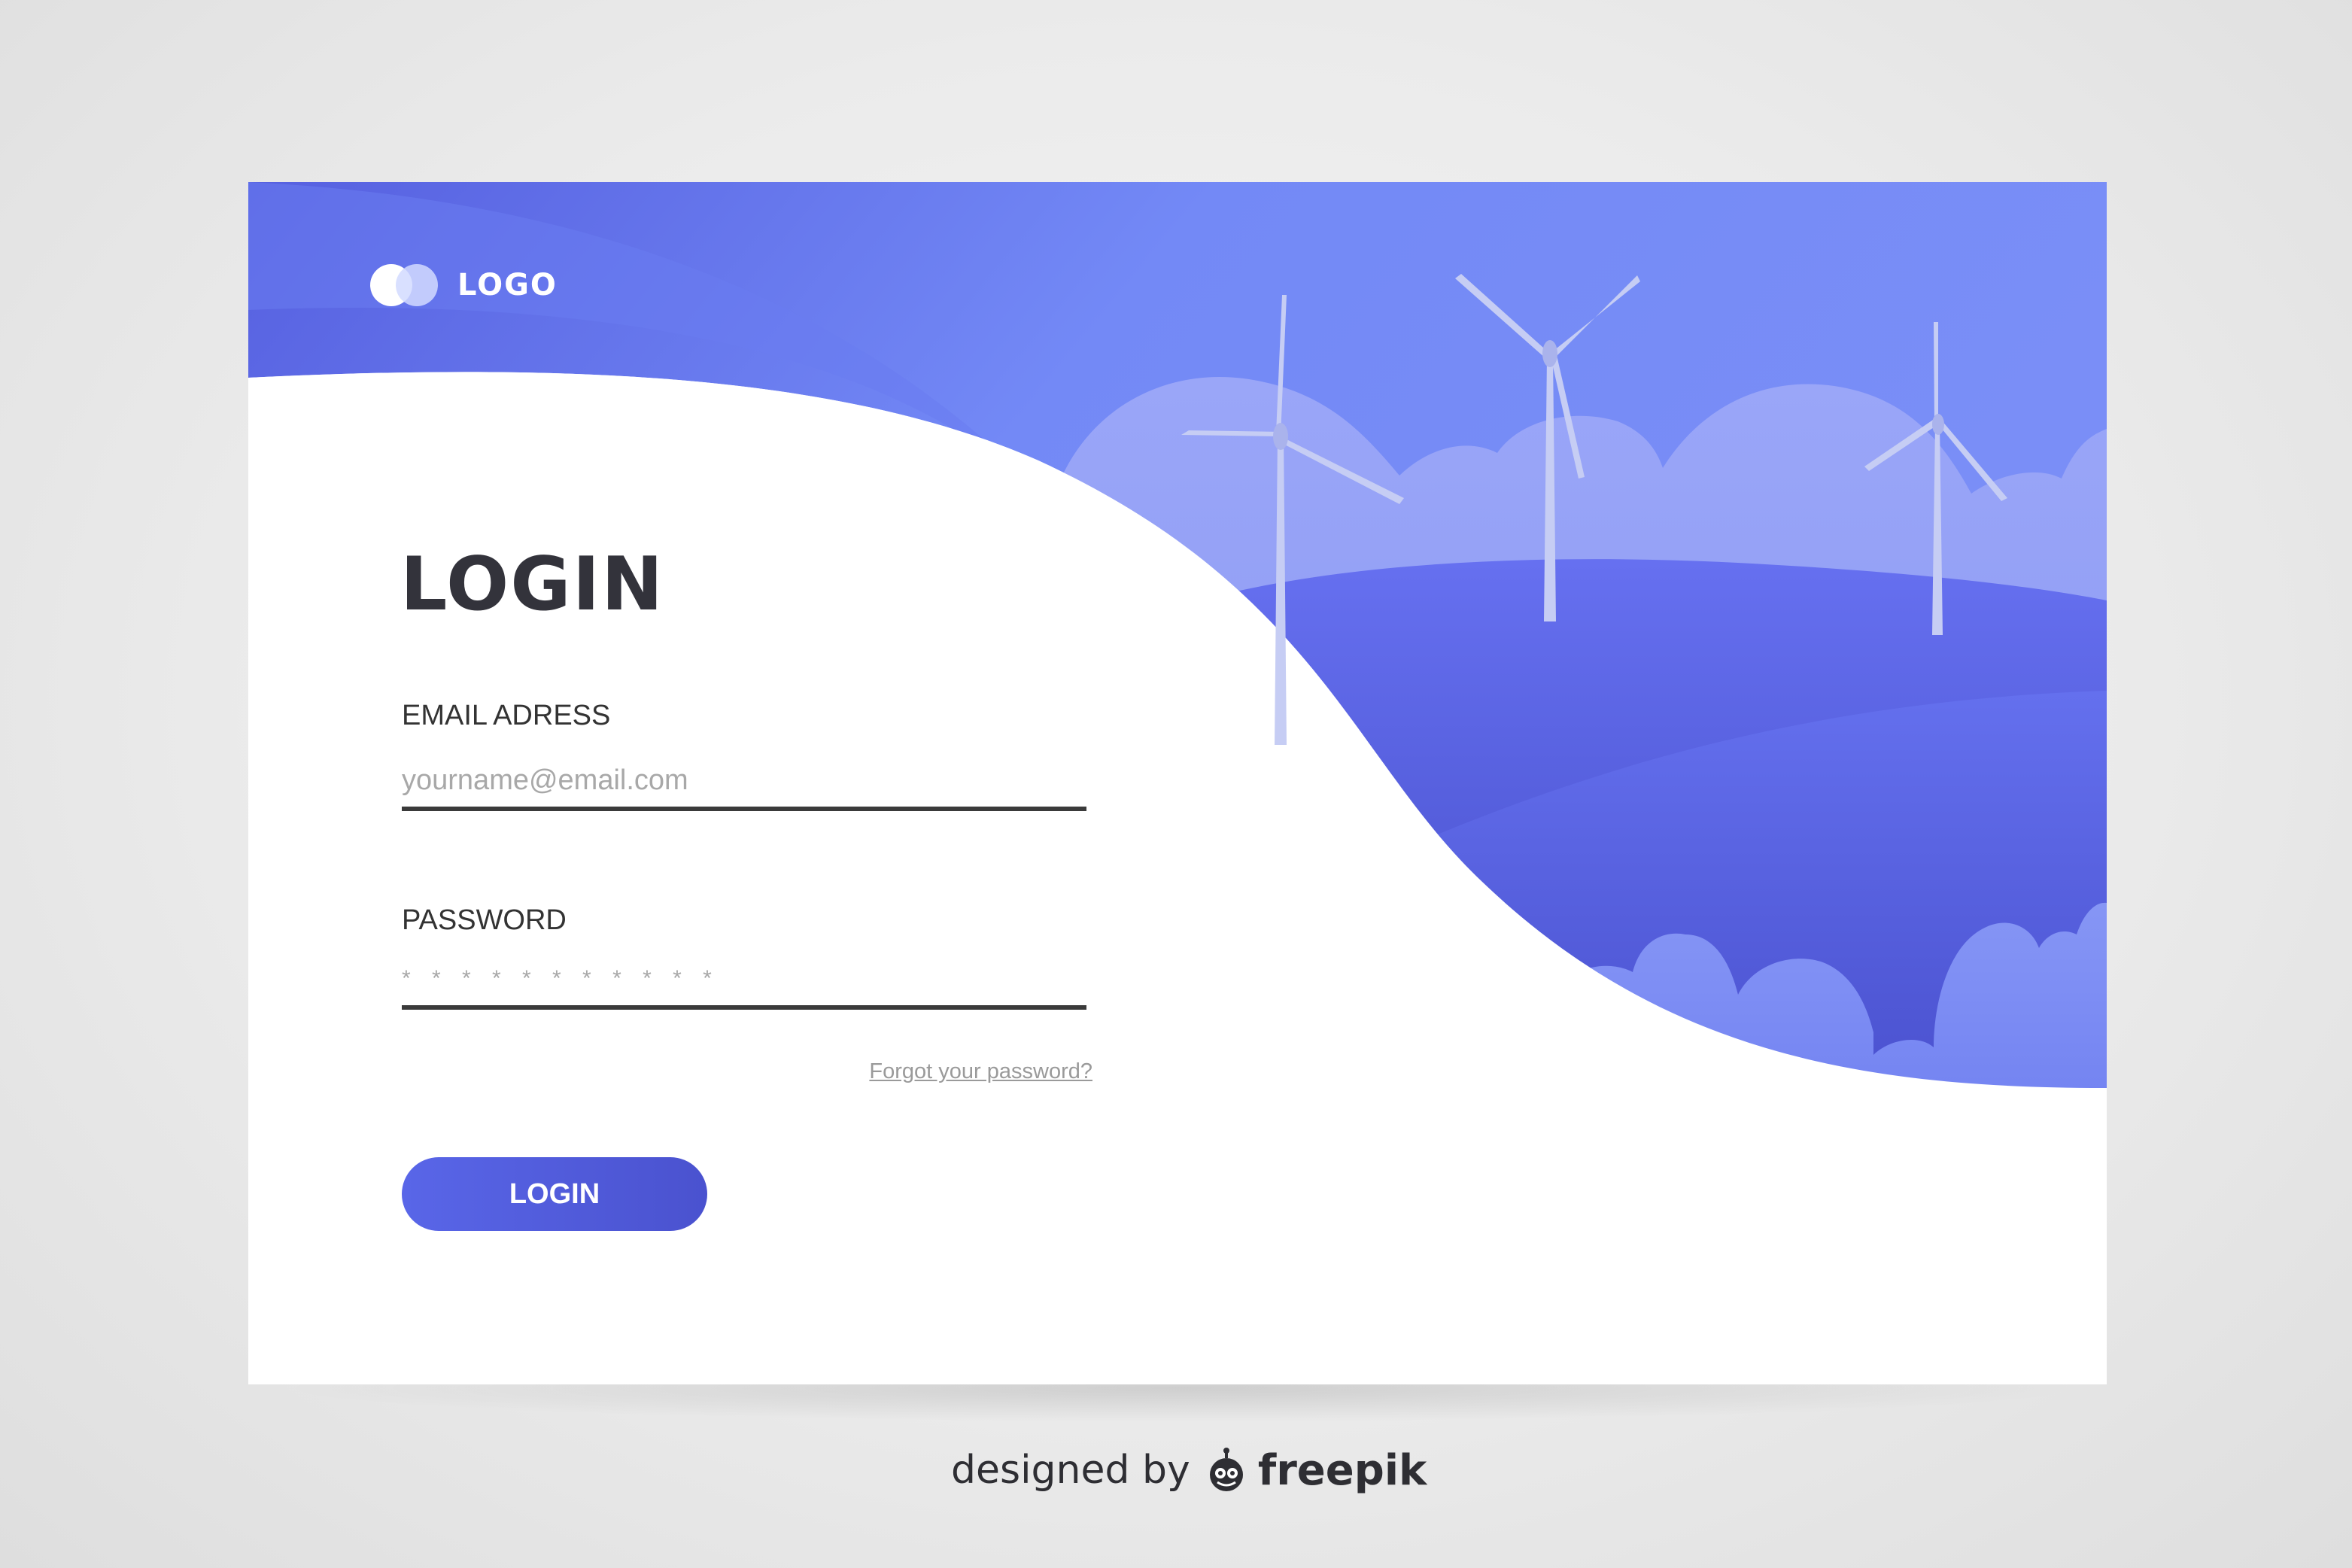 This screenshot has width=2352, height=1568. Describe the element at coordinates (405, 285) in the screenshot. I see `logo-circles-icon` at that location.